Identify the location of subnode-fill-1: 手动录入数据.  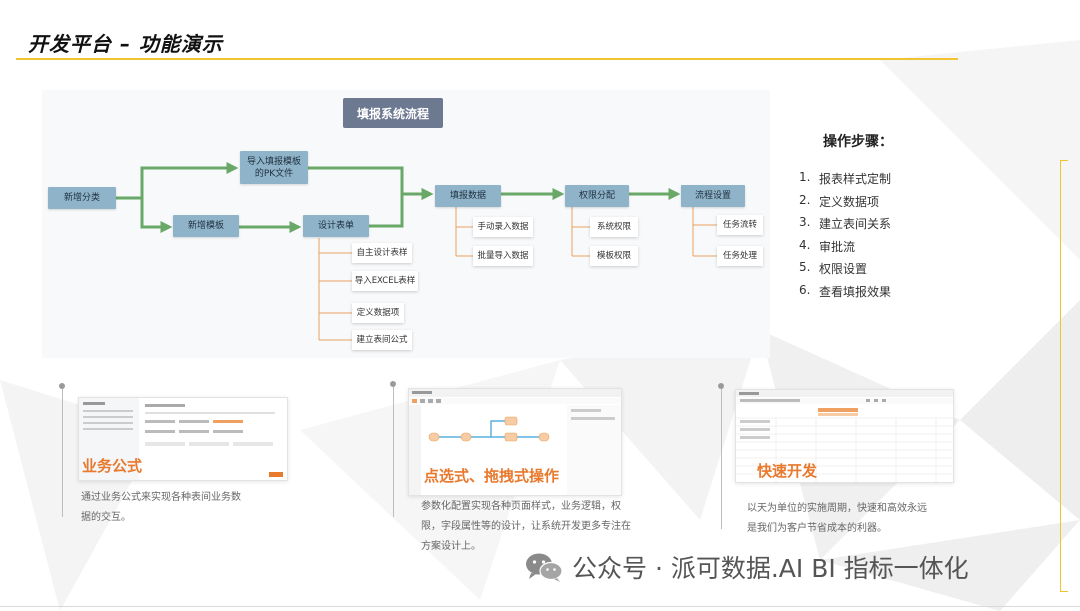
(503, 227).